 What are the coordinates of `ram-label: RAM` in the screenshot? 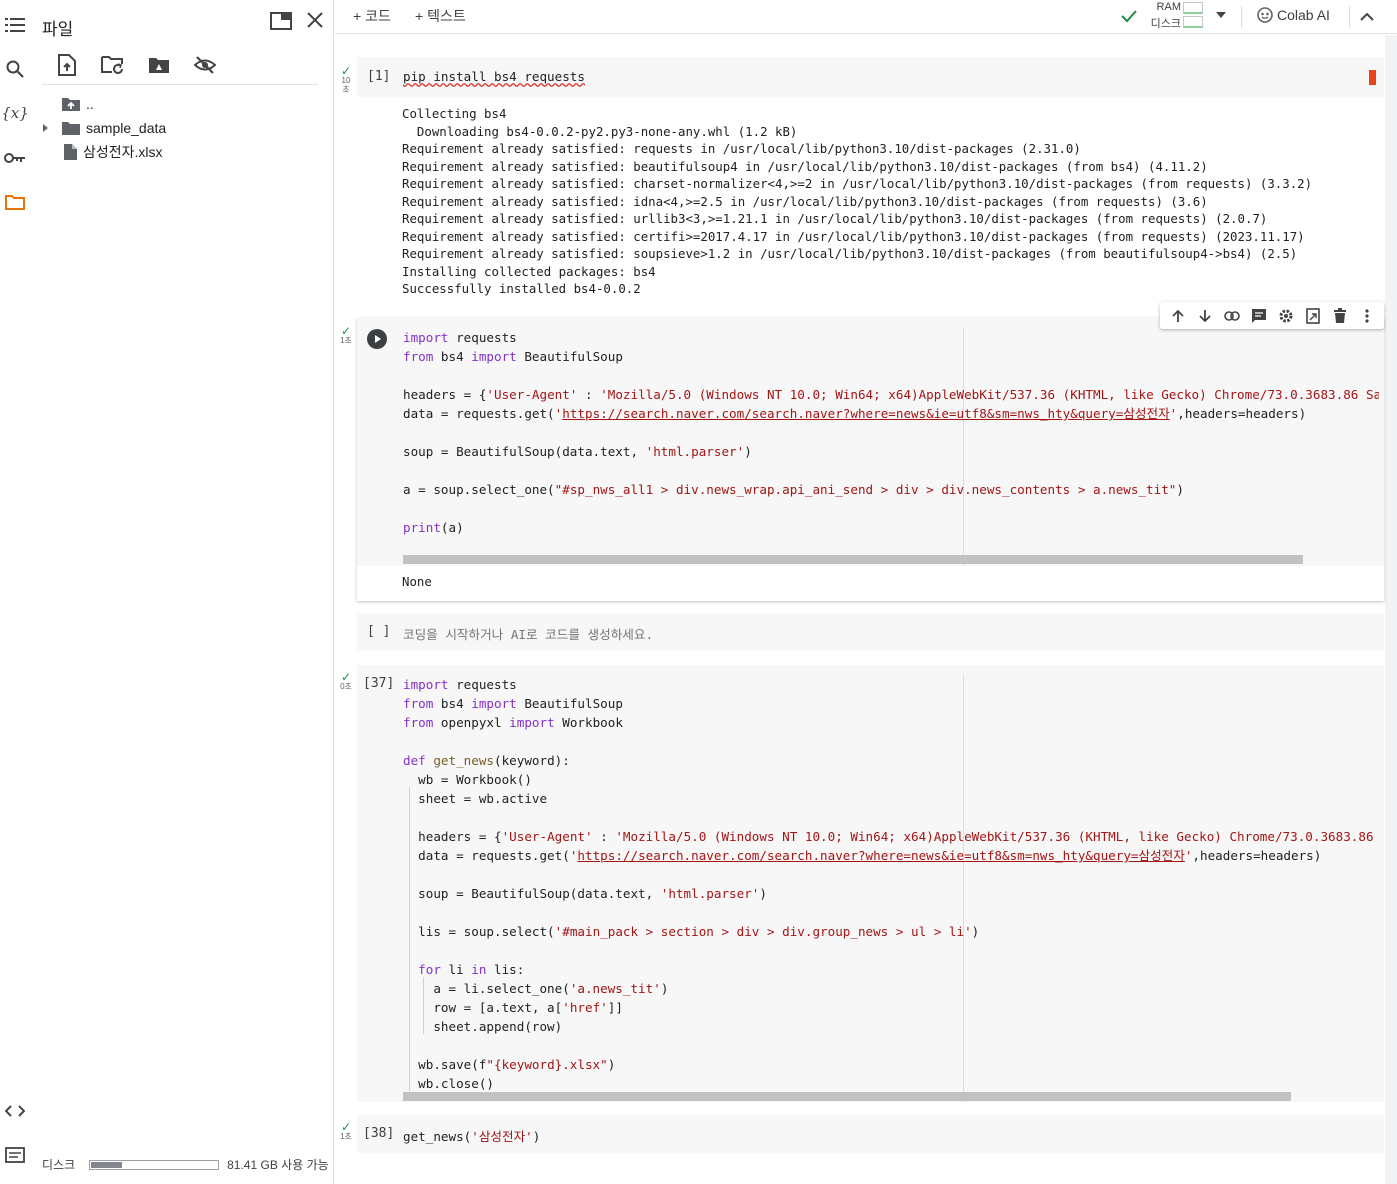 It's located at (1168, 7).